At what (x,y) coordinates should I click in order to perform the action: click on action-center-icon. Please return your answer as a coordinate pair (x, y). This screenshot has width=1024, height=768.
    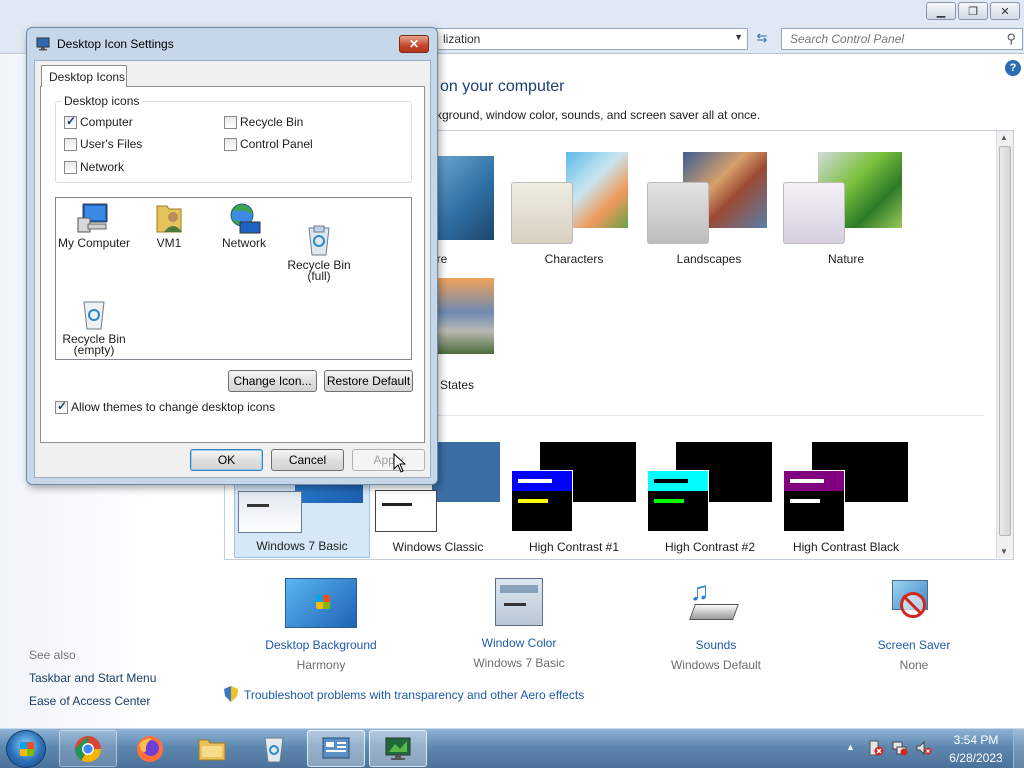
    Looking at the image, I should click on (876, 748).